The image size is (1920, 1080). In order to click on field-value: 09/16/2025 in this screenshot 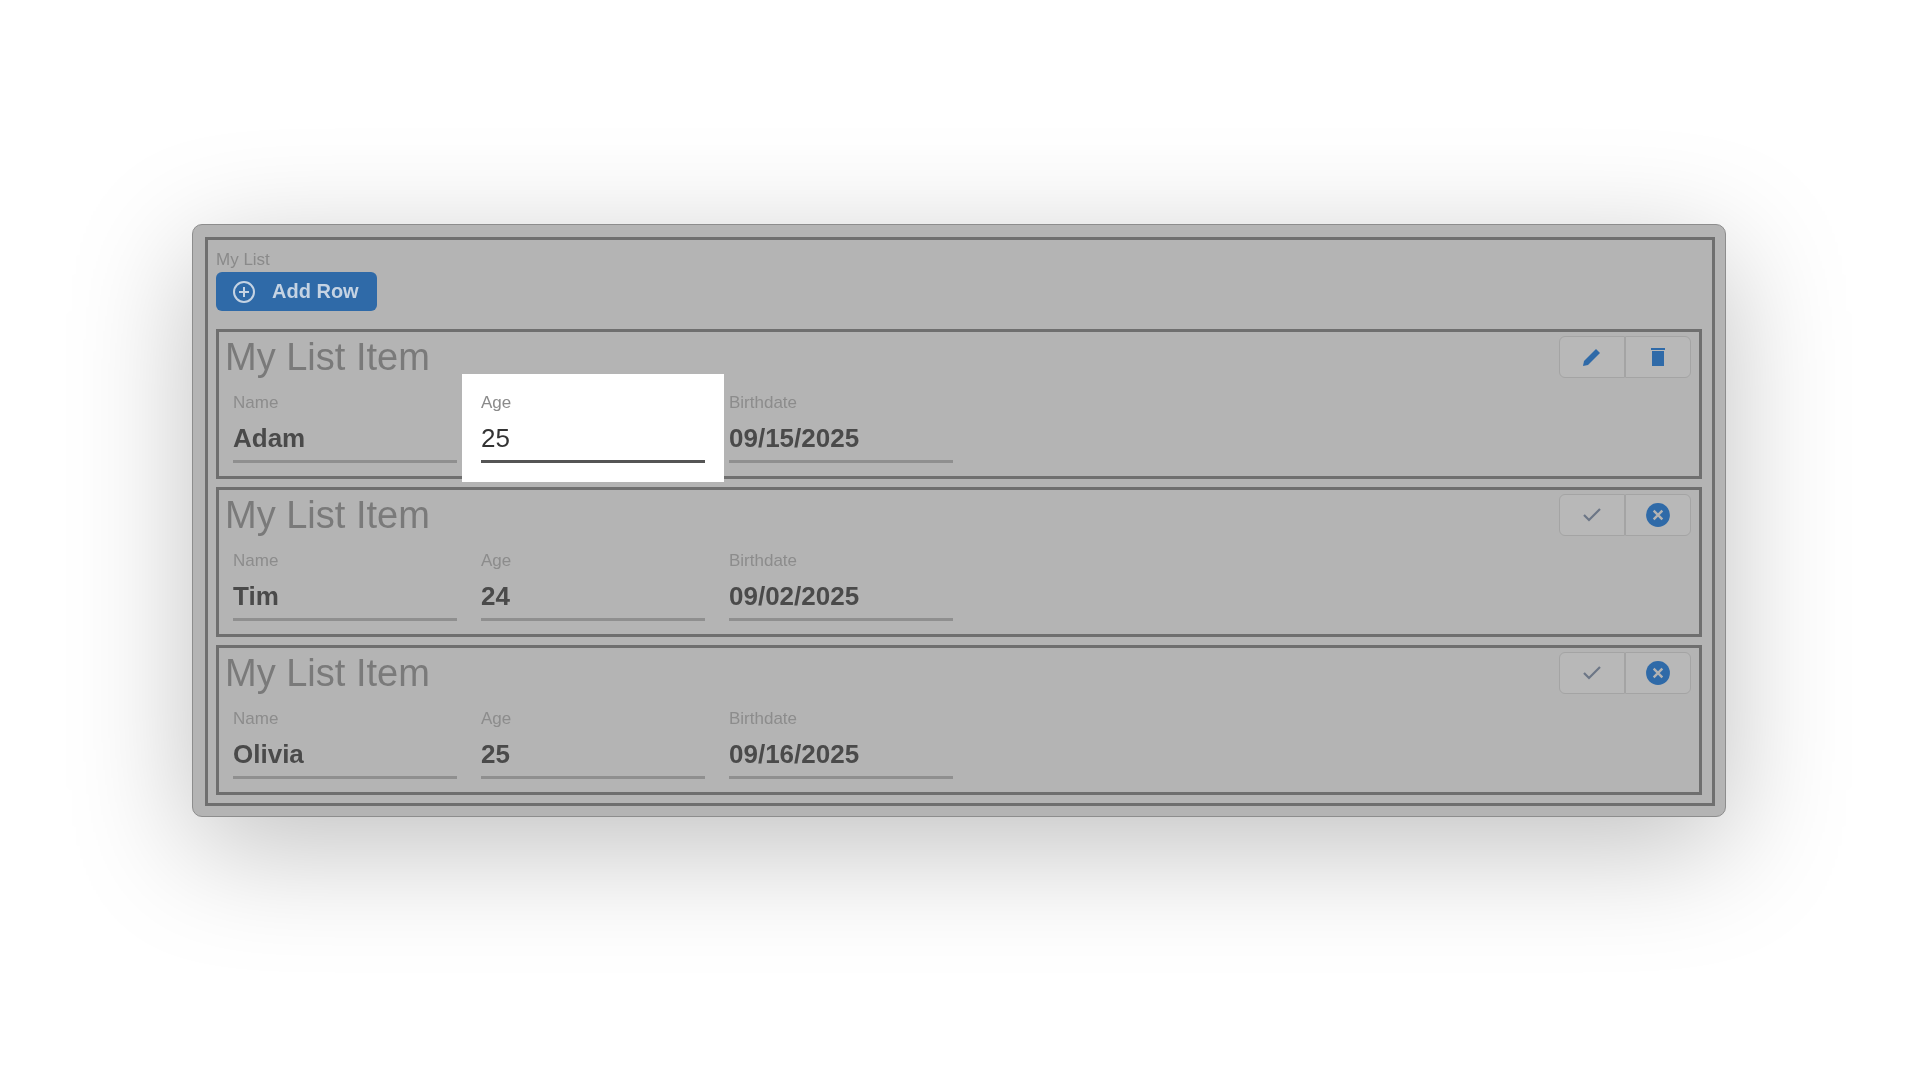, I will do `click(795, 754)`.